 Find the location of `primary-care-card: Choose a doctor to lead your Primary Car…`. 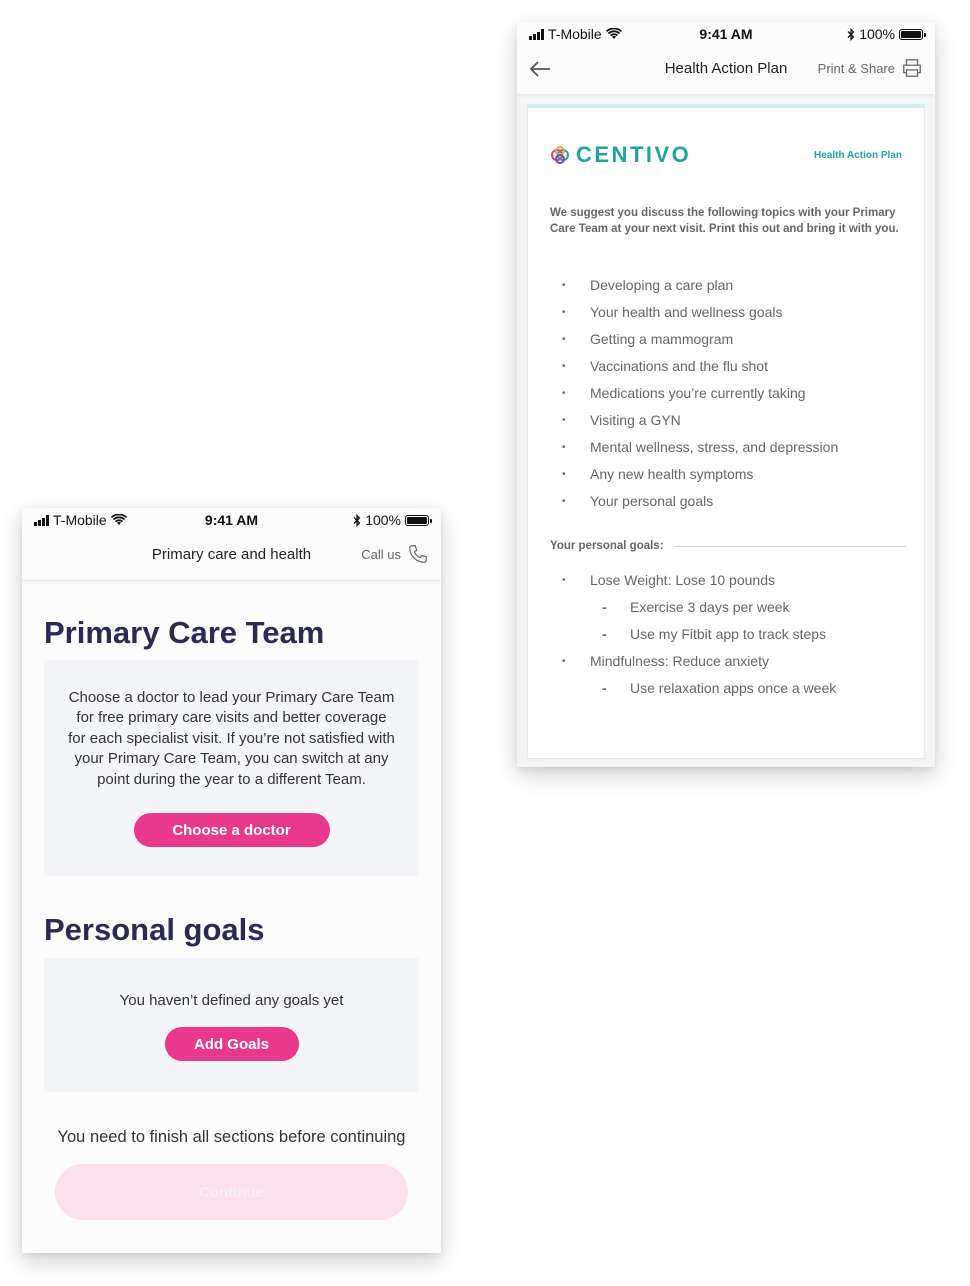

primary-care-card: Choose a doctor to lead your Primary Car… is located at coordinates (231, 768).